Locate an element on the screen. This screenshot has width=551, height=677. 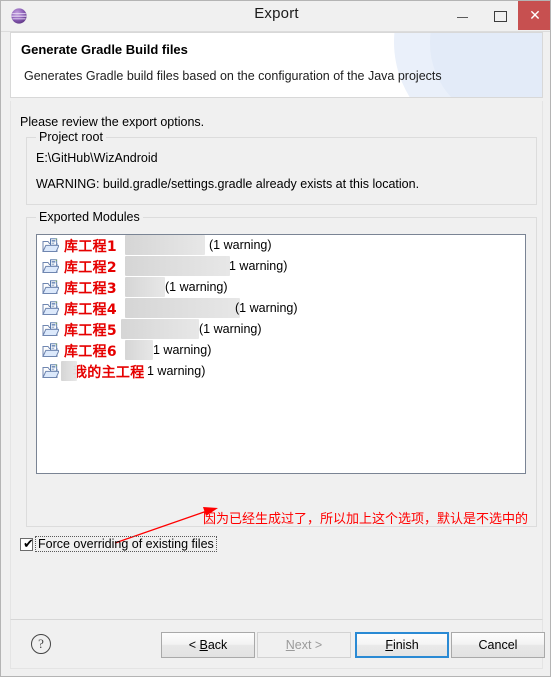
finish-button: Finish is located at coordinates (402, 645).